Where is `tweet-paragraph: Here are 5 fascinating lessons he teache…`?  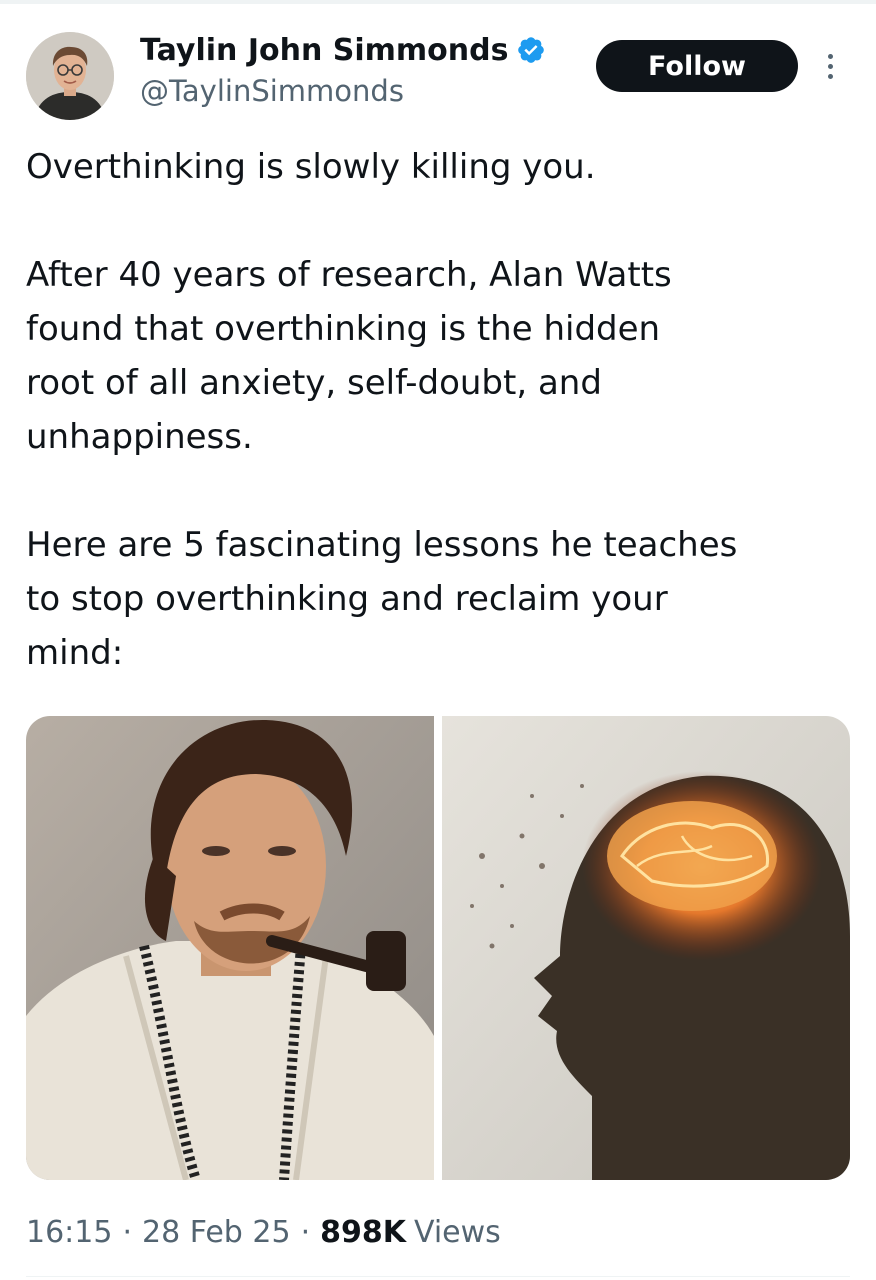
tweet-paragraph: Here are 5 fascinating lessons he teache… is located at coordinates (382, 599).